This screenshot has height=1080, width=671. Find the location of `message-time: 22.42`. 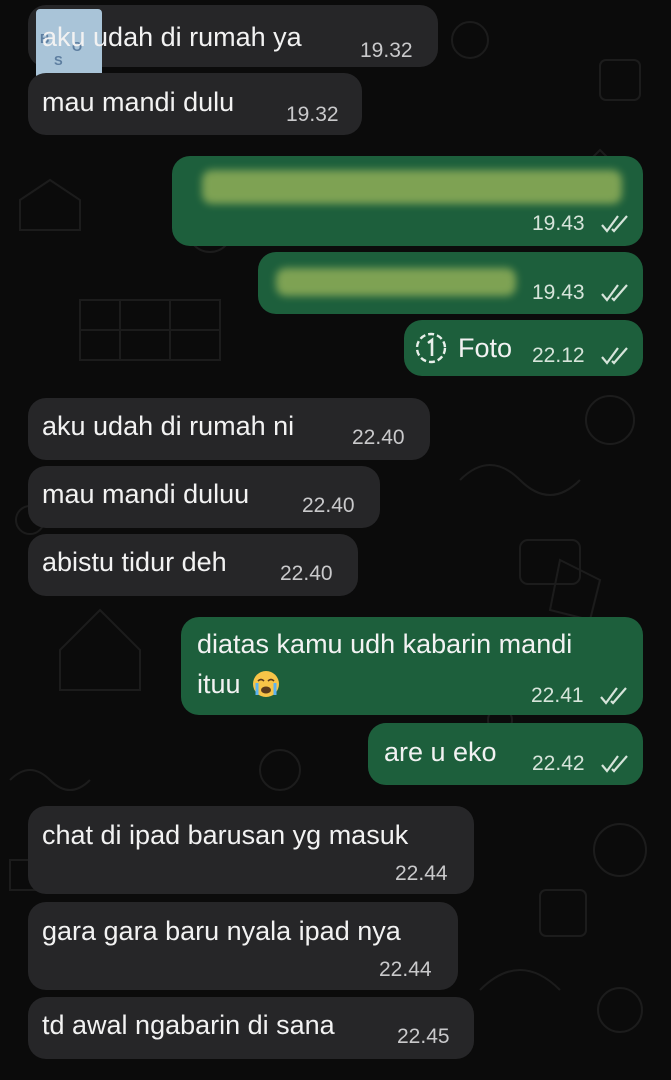

message-time: 22.42 is located at coordinates (558, 763).